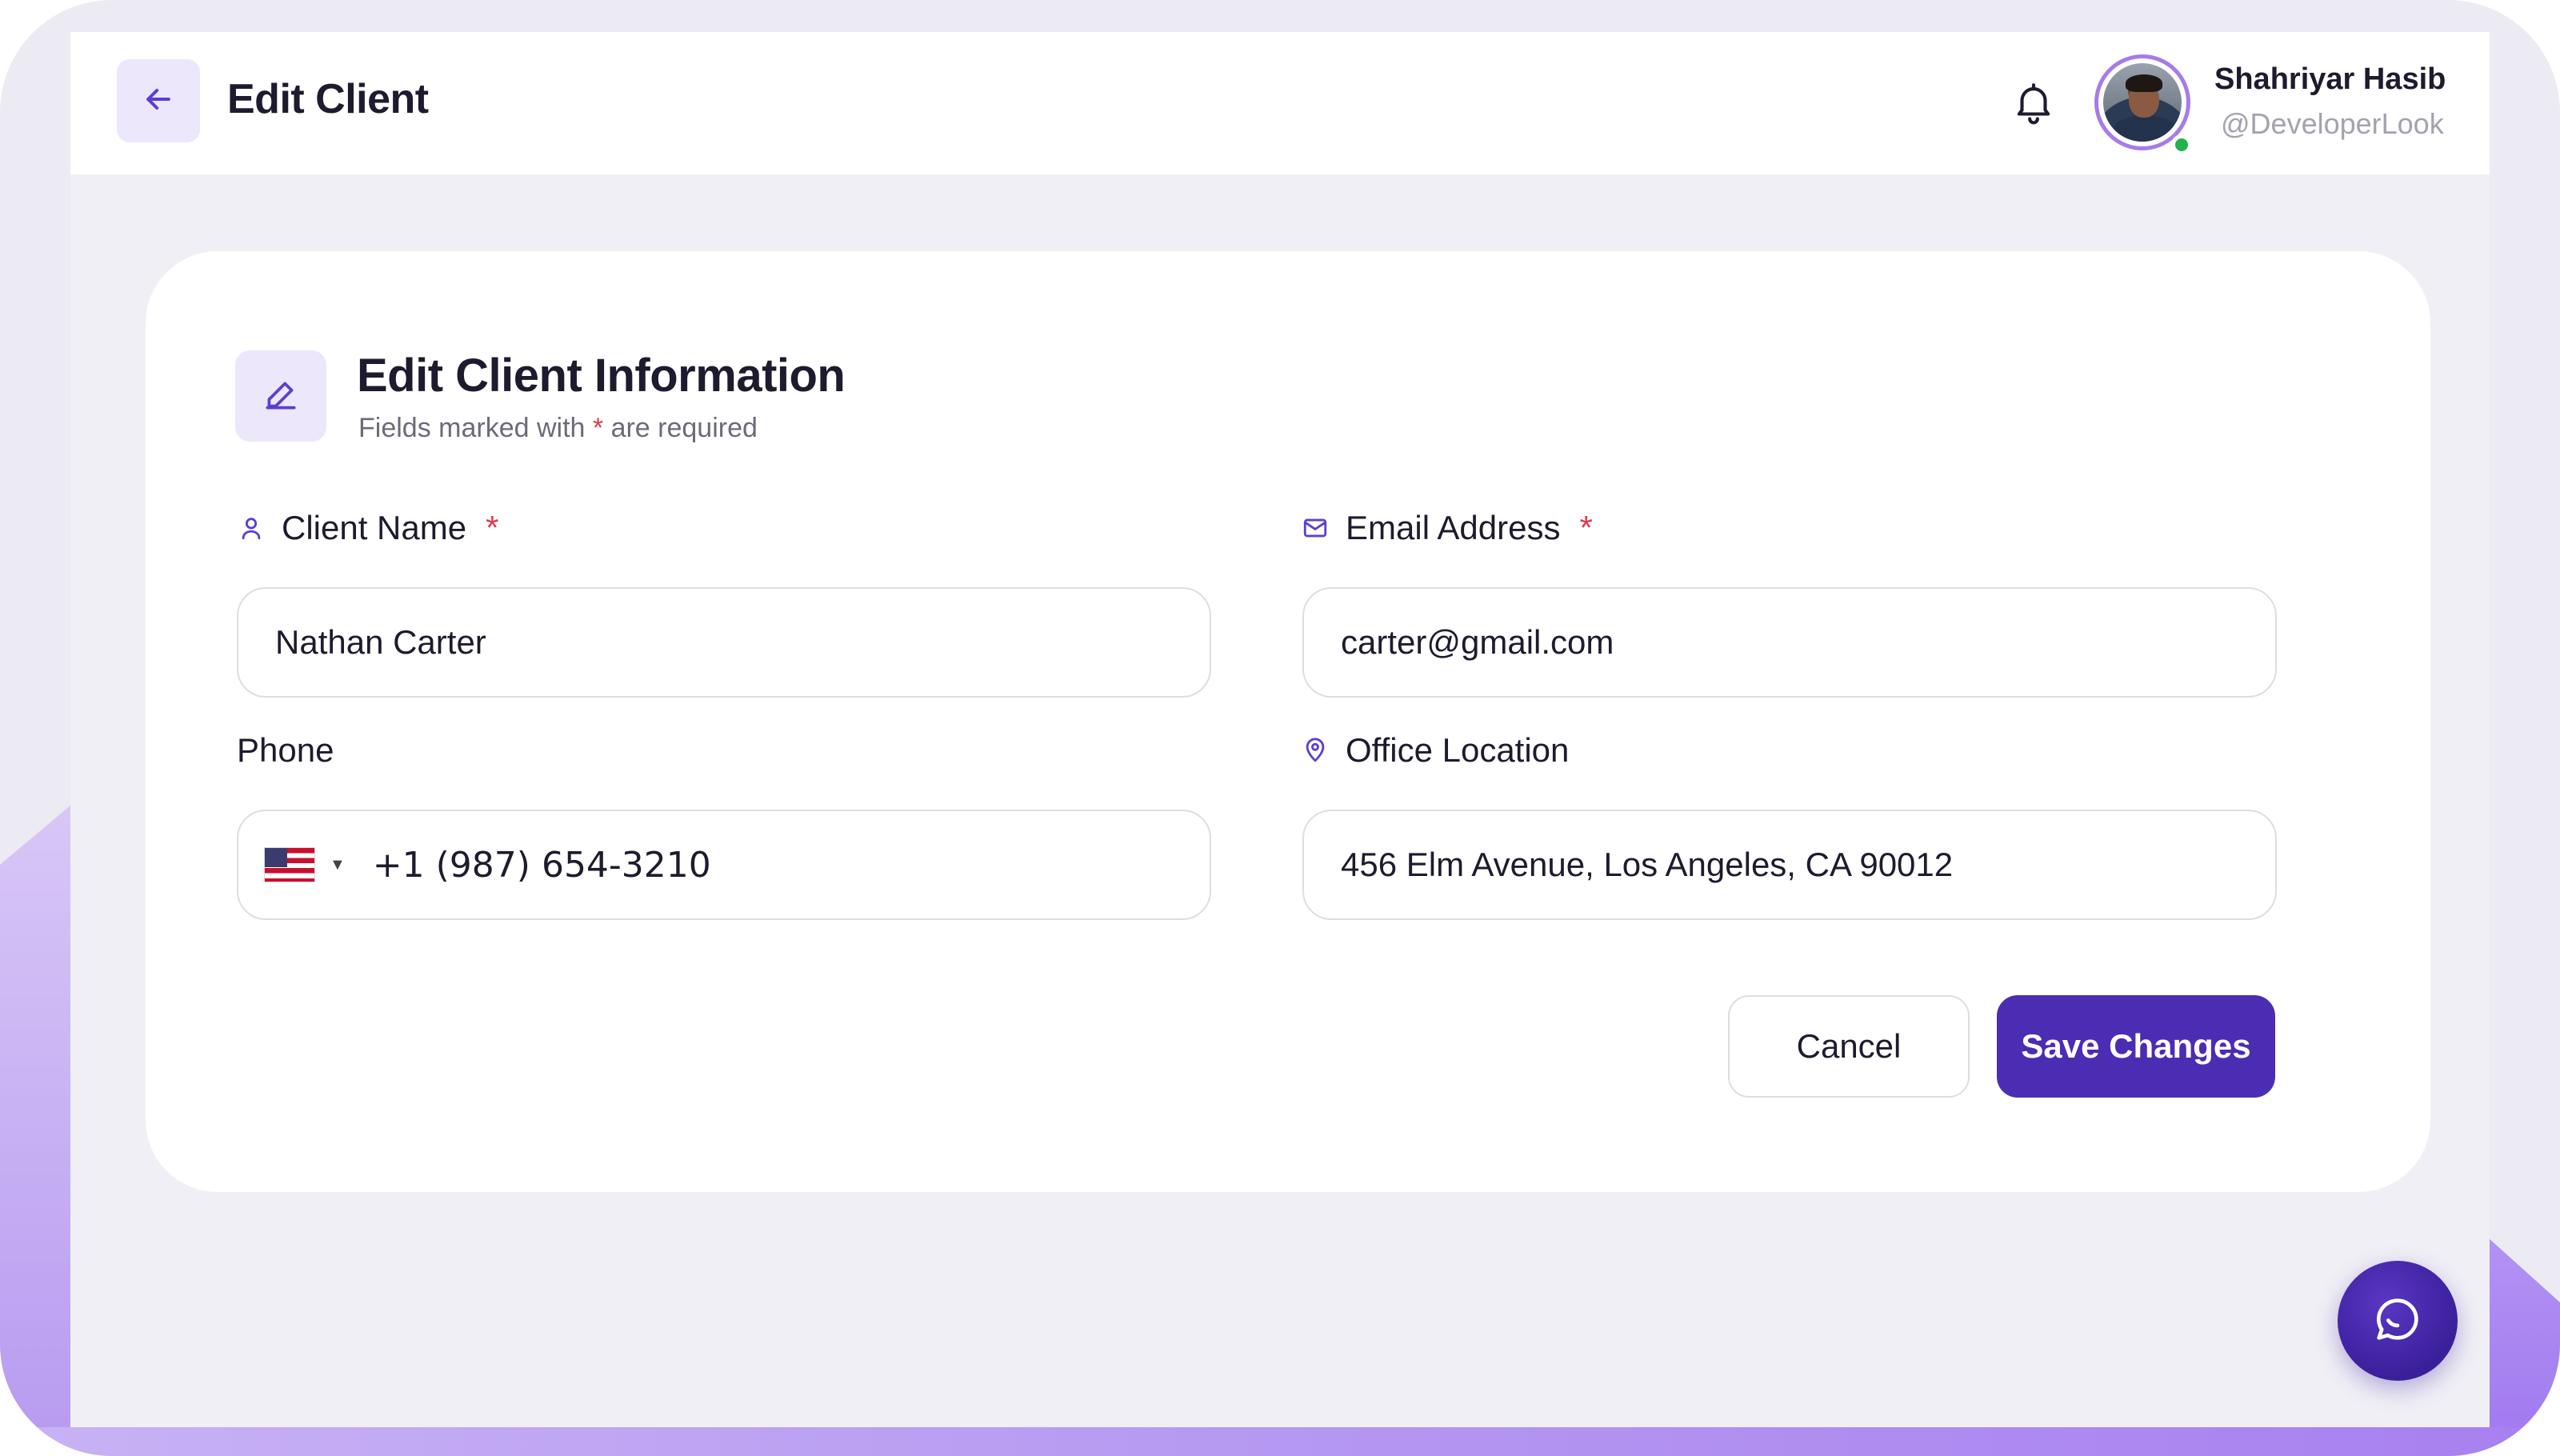 The height and width of the screenshot is (1456, 2560). I want to click on caret-down-icon: ▼, so click(338, 865).